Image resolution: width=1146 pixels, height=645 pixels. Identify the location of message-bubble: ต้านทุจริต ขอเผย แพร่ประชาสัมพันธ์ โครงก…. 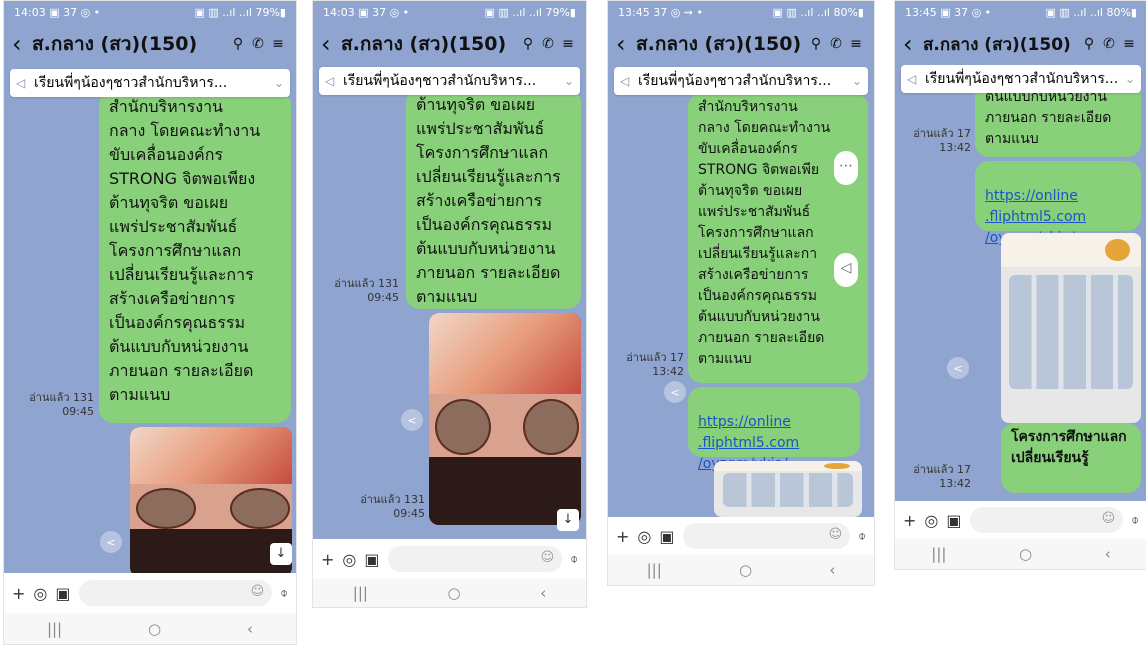
(493, 199).